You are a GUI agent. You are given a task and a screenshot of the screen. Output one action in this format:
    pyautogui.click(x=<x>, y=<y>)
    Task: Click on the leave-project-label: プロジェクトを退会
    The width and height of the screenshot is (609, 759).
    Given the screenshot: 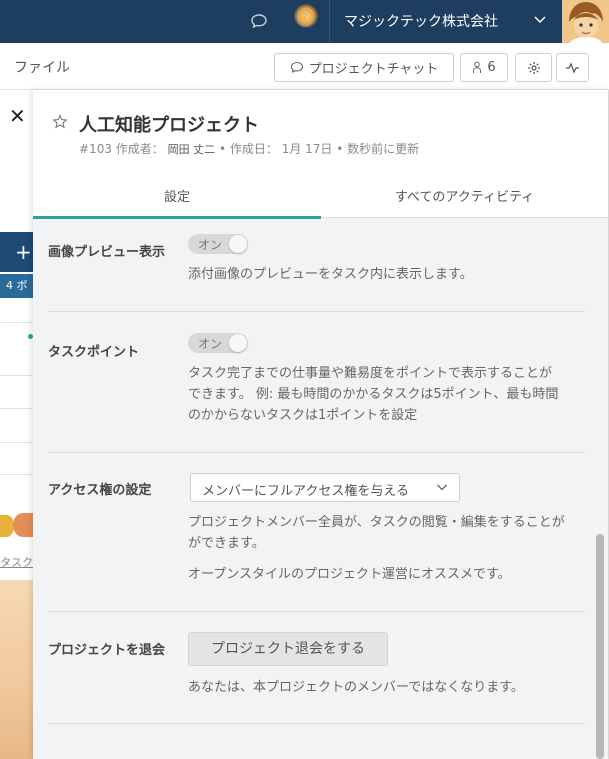 What is the action you would take?
    pyautogui.click(x=107, y=650)
    